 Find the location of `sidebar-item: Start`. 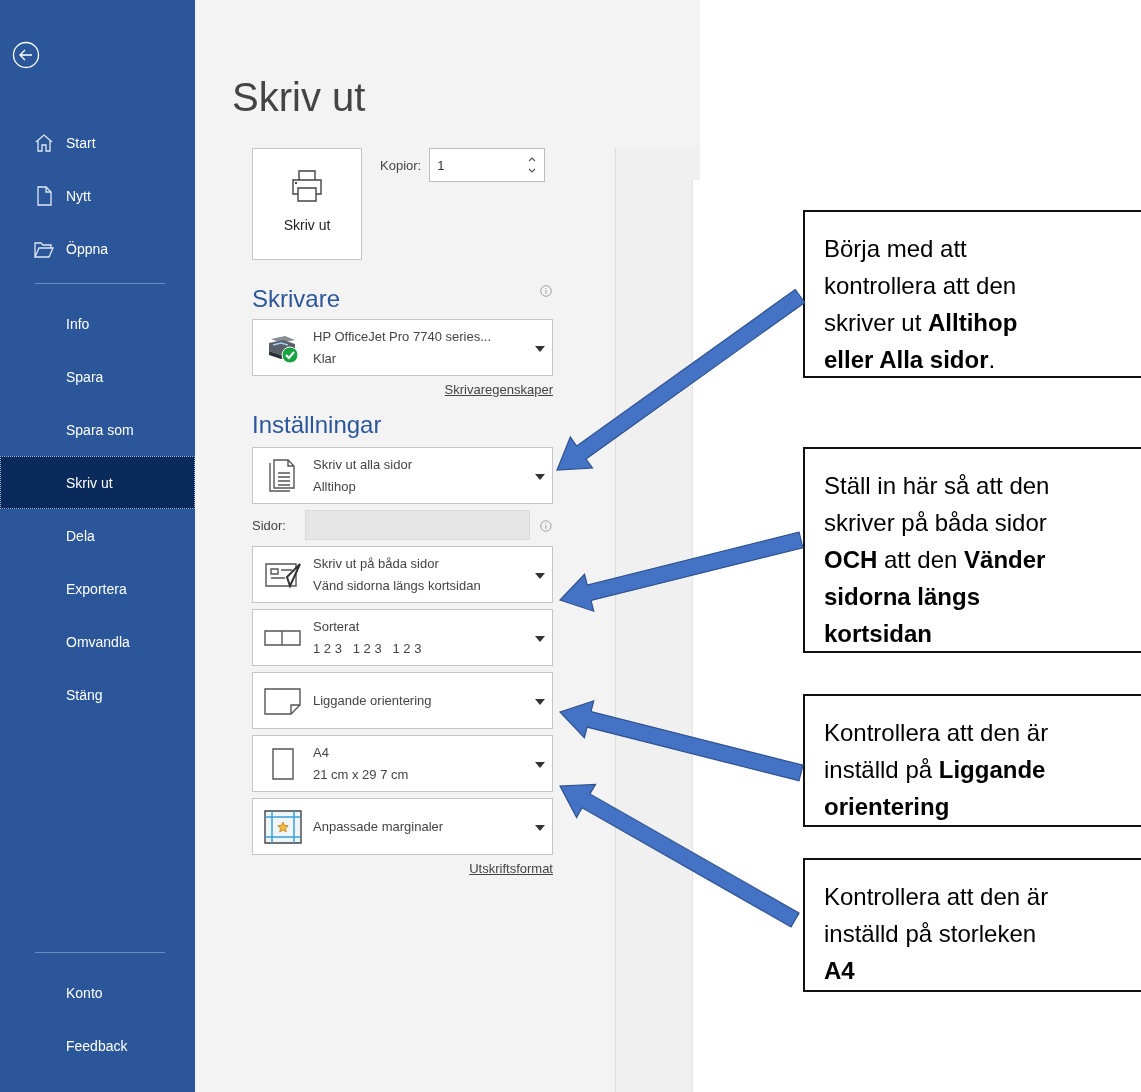

sidebar-item: Start is located at coordinates (97, 142).